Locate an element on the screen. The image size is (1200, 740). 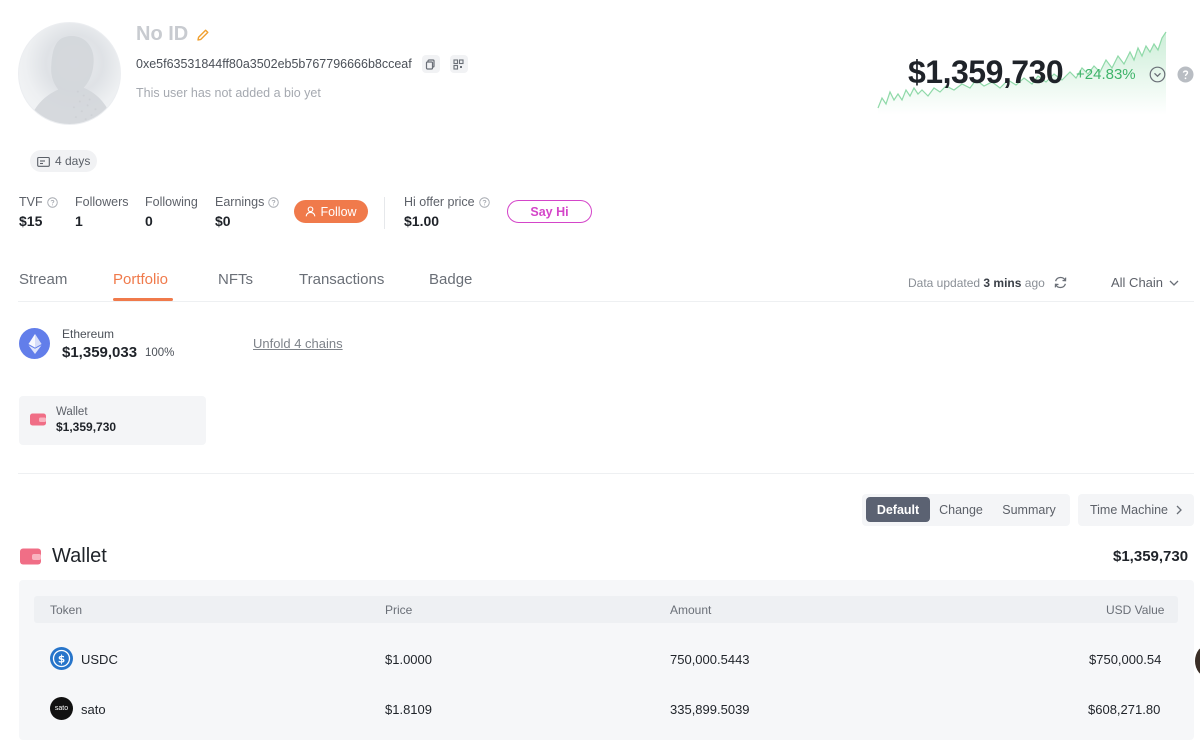
account-age-text: 4 days is located at coordinates (73, 161).